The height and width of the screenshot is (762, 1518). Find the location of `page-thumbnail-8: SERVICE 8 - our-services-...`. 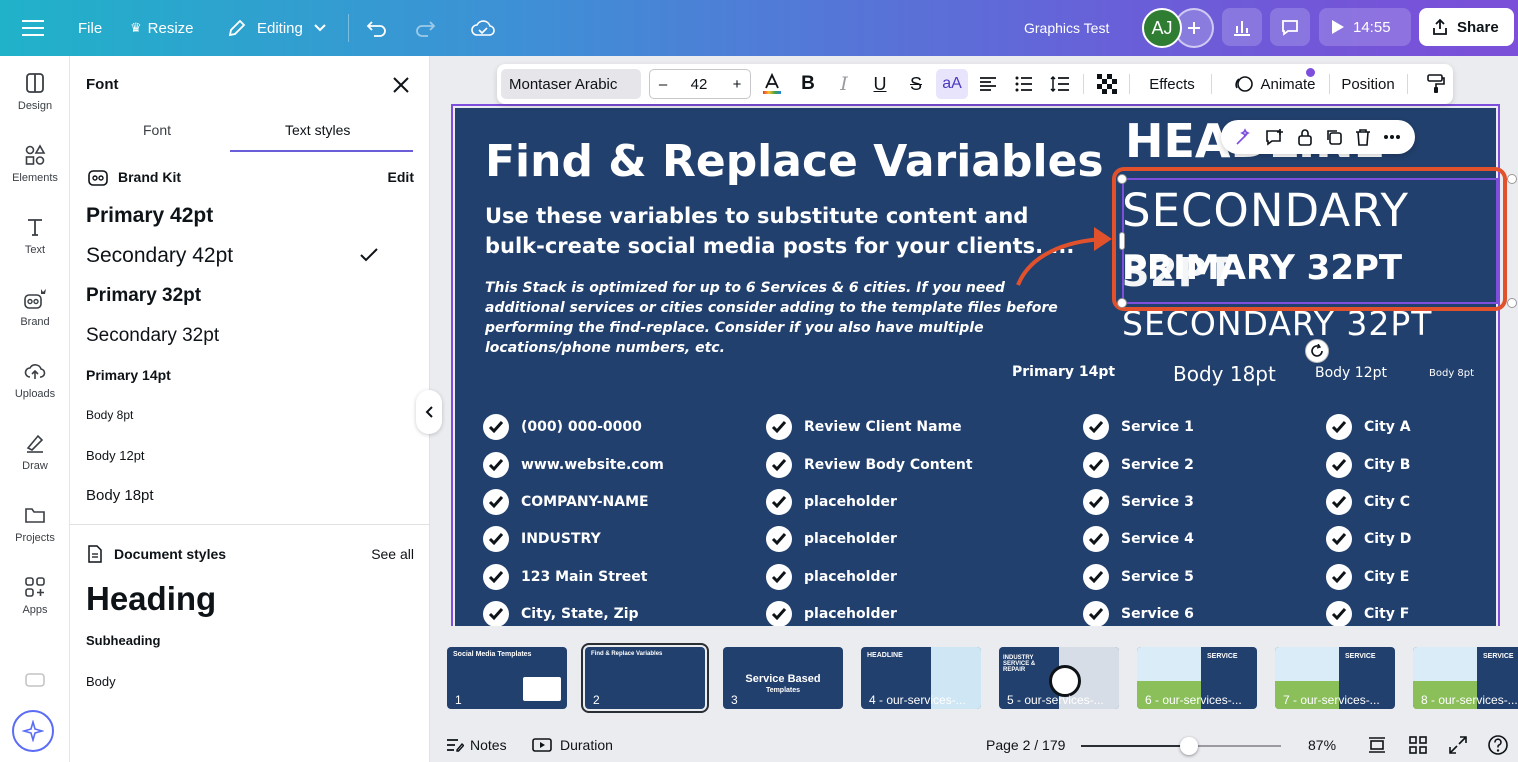

page-thumbnail-8: SERVICE 8 - our-services-... is located at coordinates (1465, 678).